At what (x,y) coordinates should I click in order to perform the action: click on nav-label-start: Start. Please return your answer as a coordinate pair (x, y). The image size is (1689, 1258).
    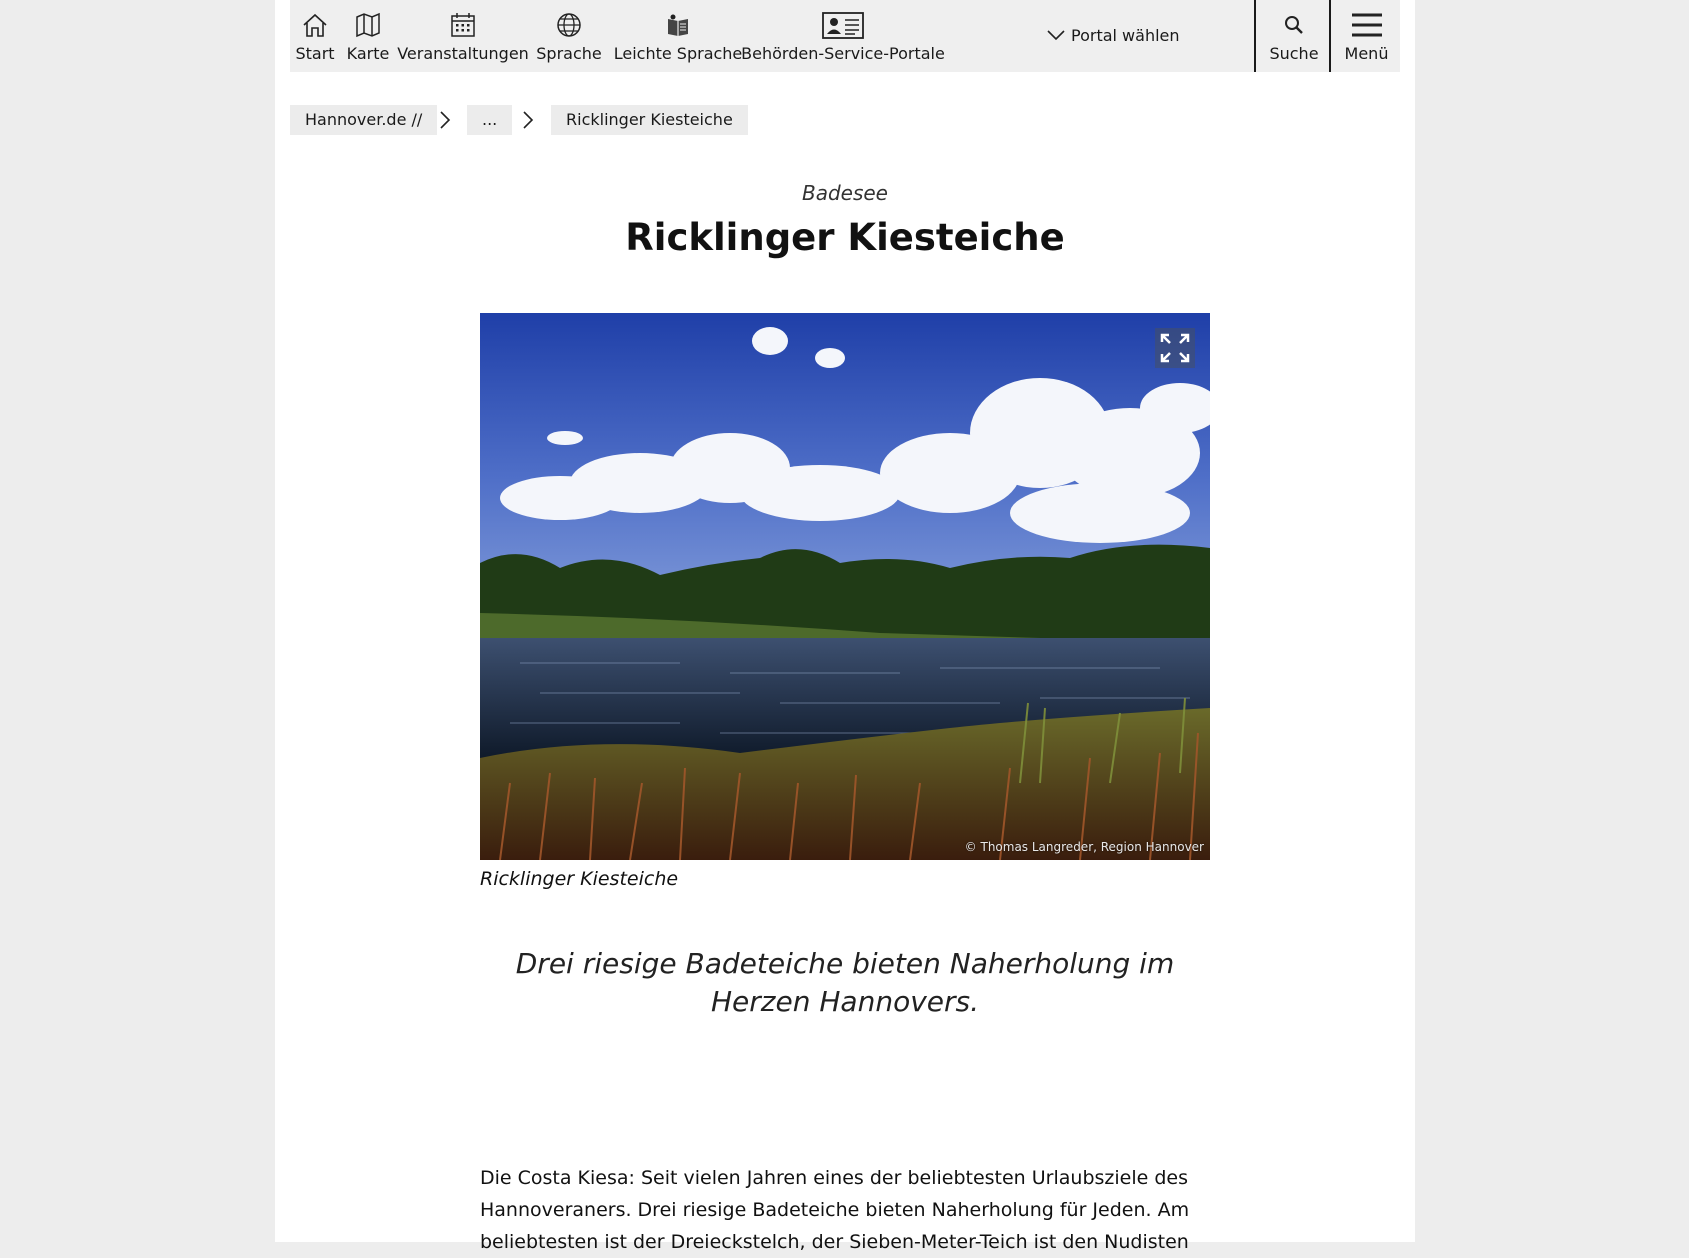
    Looking at the image, I should click on (315, 53).